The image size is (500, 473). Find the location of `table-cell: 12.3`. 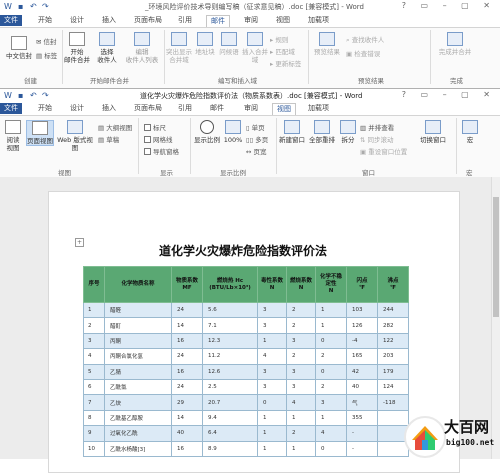

table-cell: 12.3 is located at coordinates (230, 341).